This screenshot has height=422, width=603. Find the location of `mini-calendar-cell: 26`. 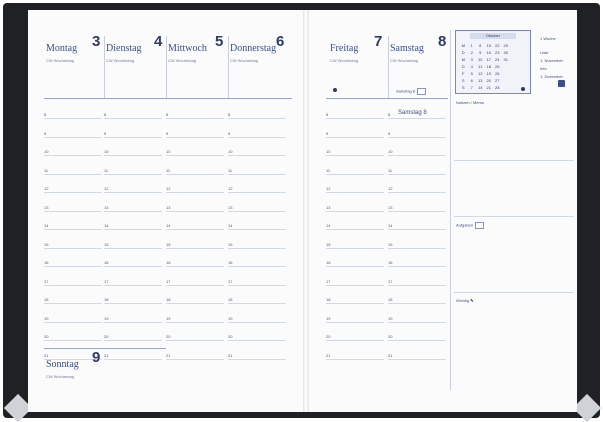

mini-calendar-cell: 26 is located at coordinates (497, 73).